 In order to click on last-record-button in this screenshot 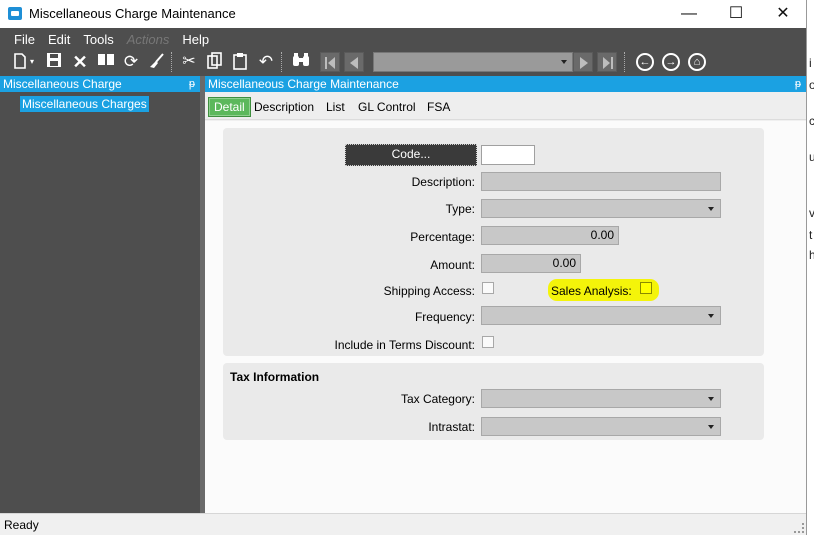, I will do `click(607, 62)`.